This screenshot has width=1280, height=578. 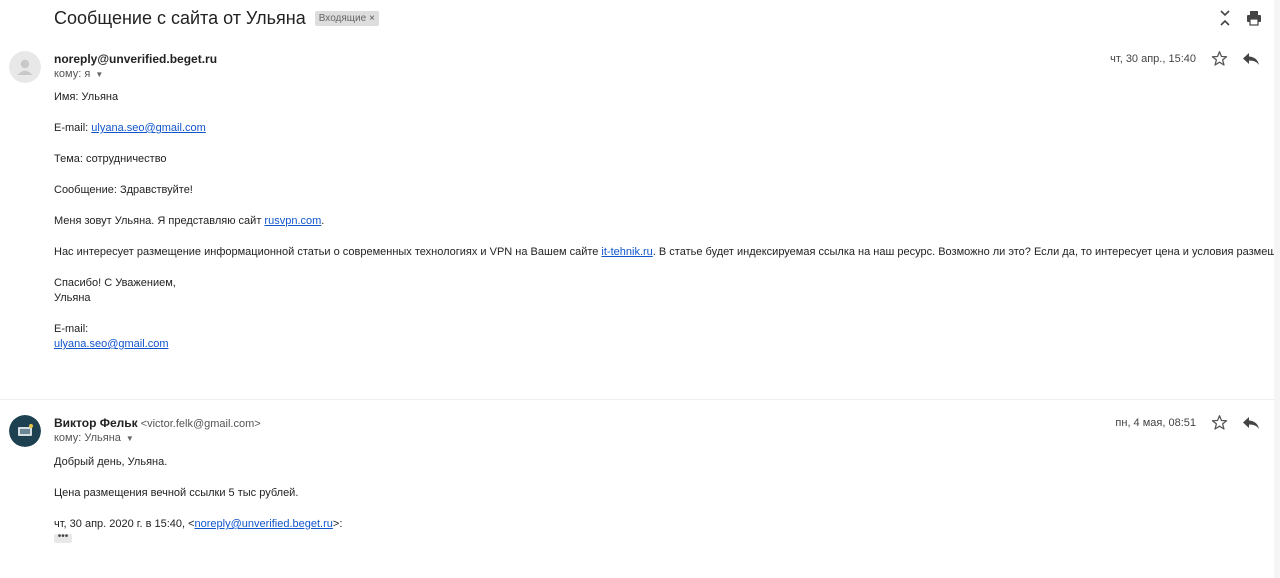 I want to click on sender-name: noreply@unverified.beget.ru, so click(x=136, y=59).